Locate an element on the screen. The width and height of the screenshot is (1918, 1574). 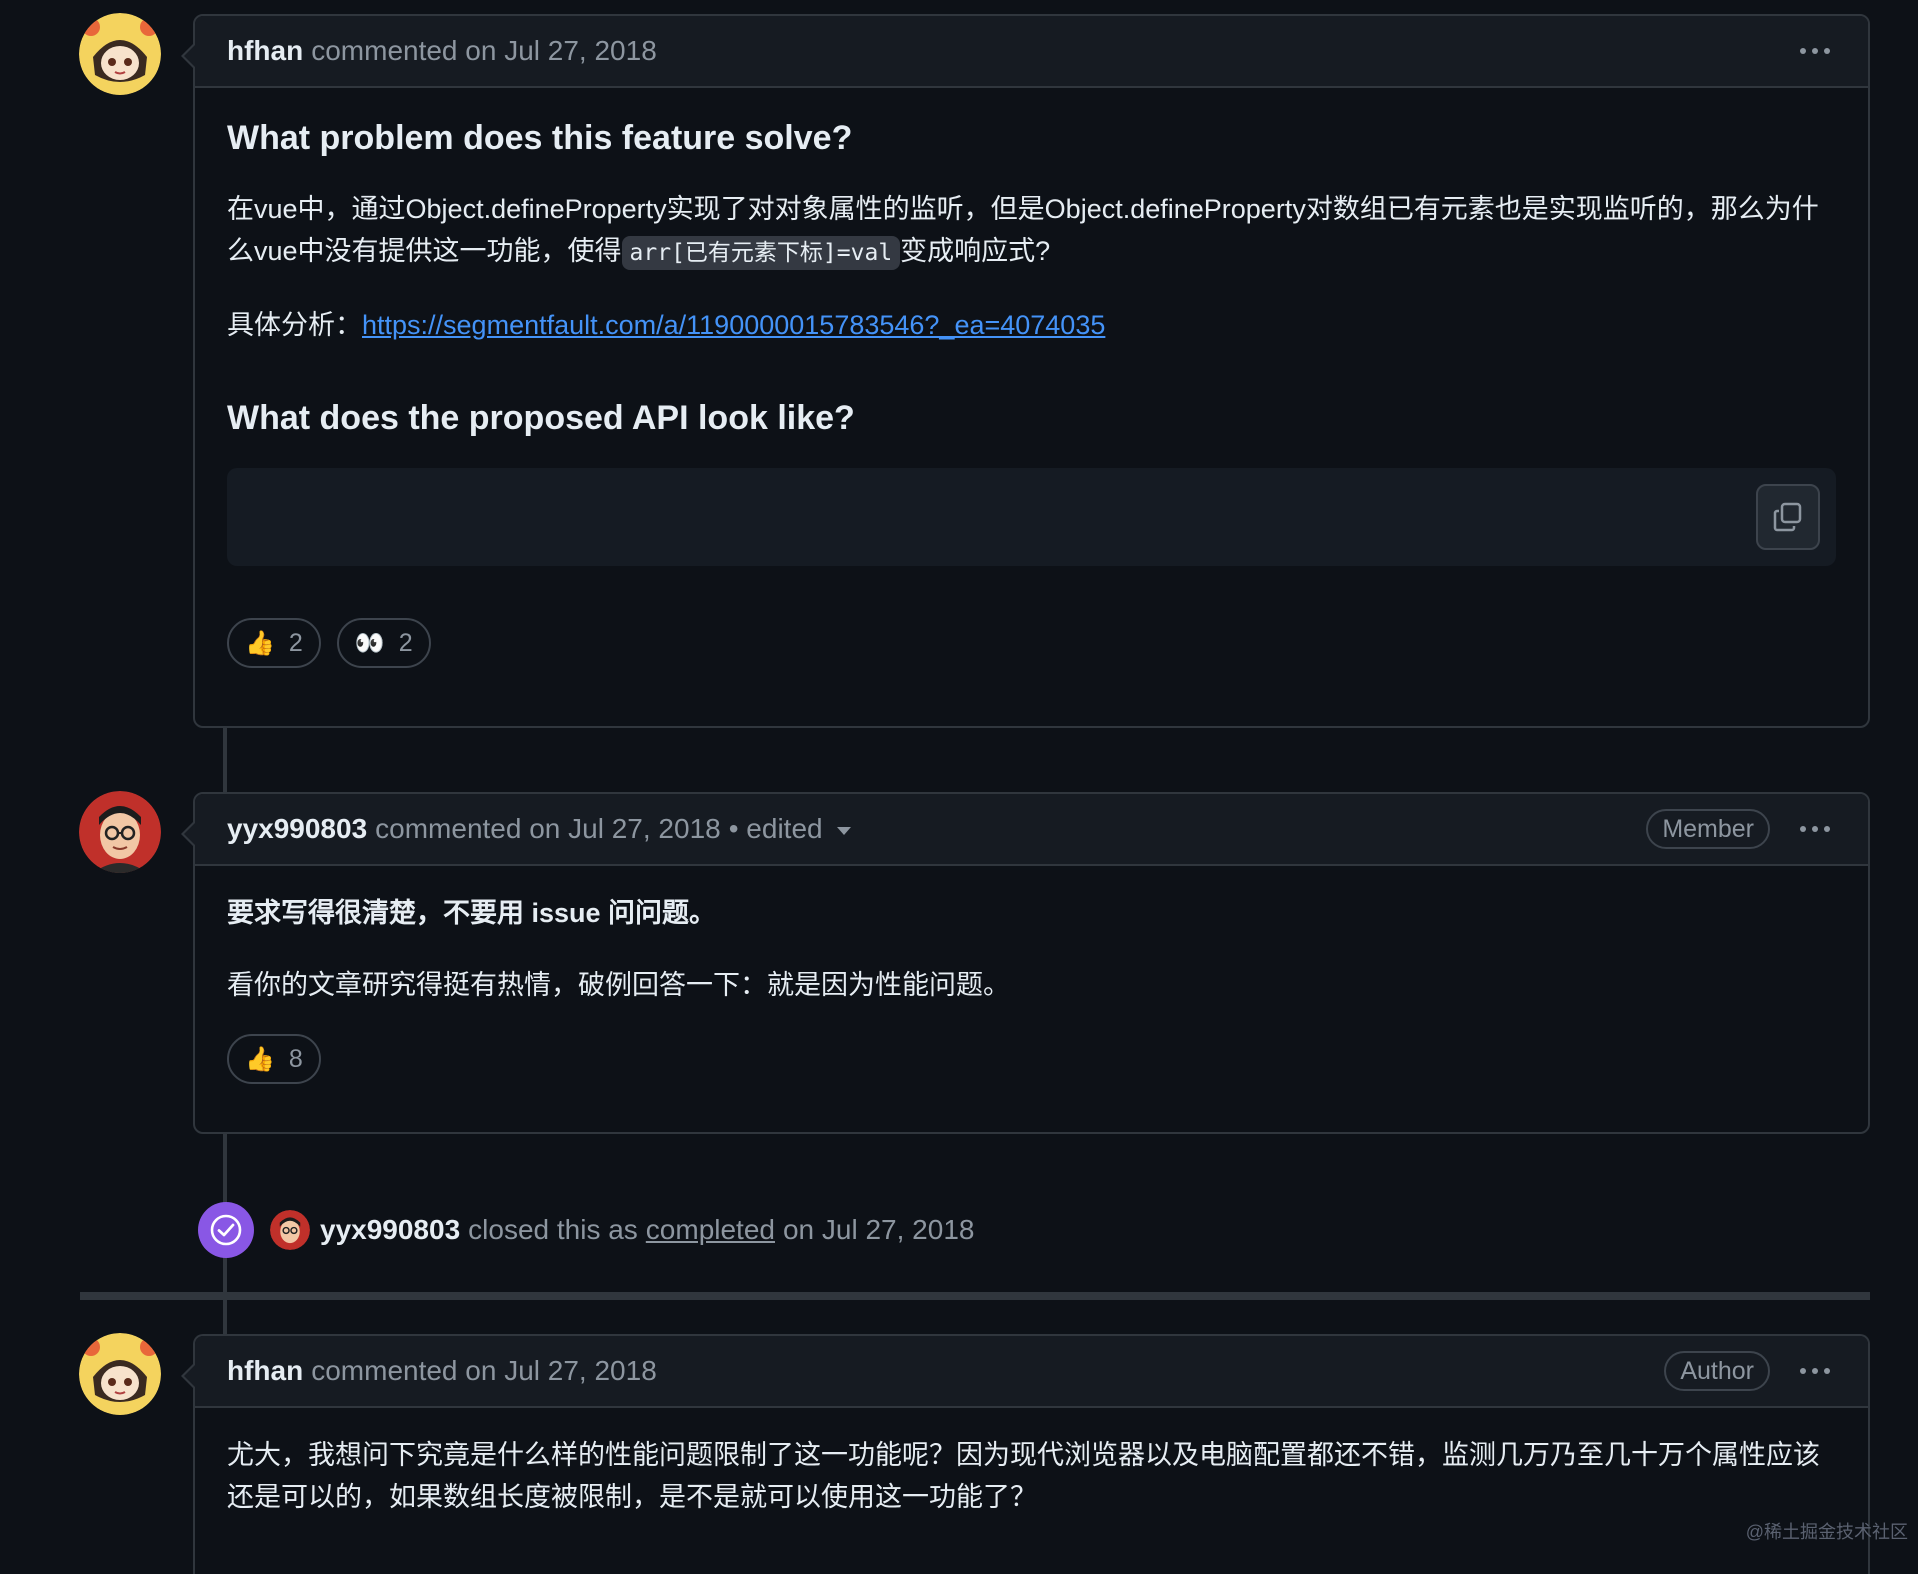
avatar-yyx990803-image is located at coordinates (120, 832).